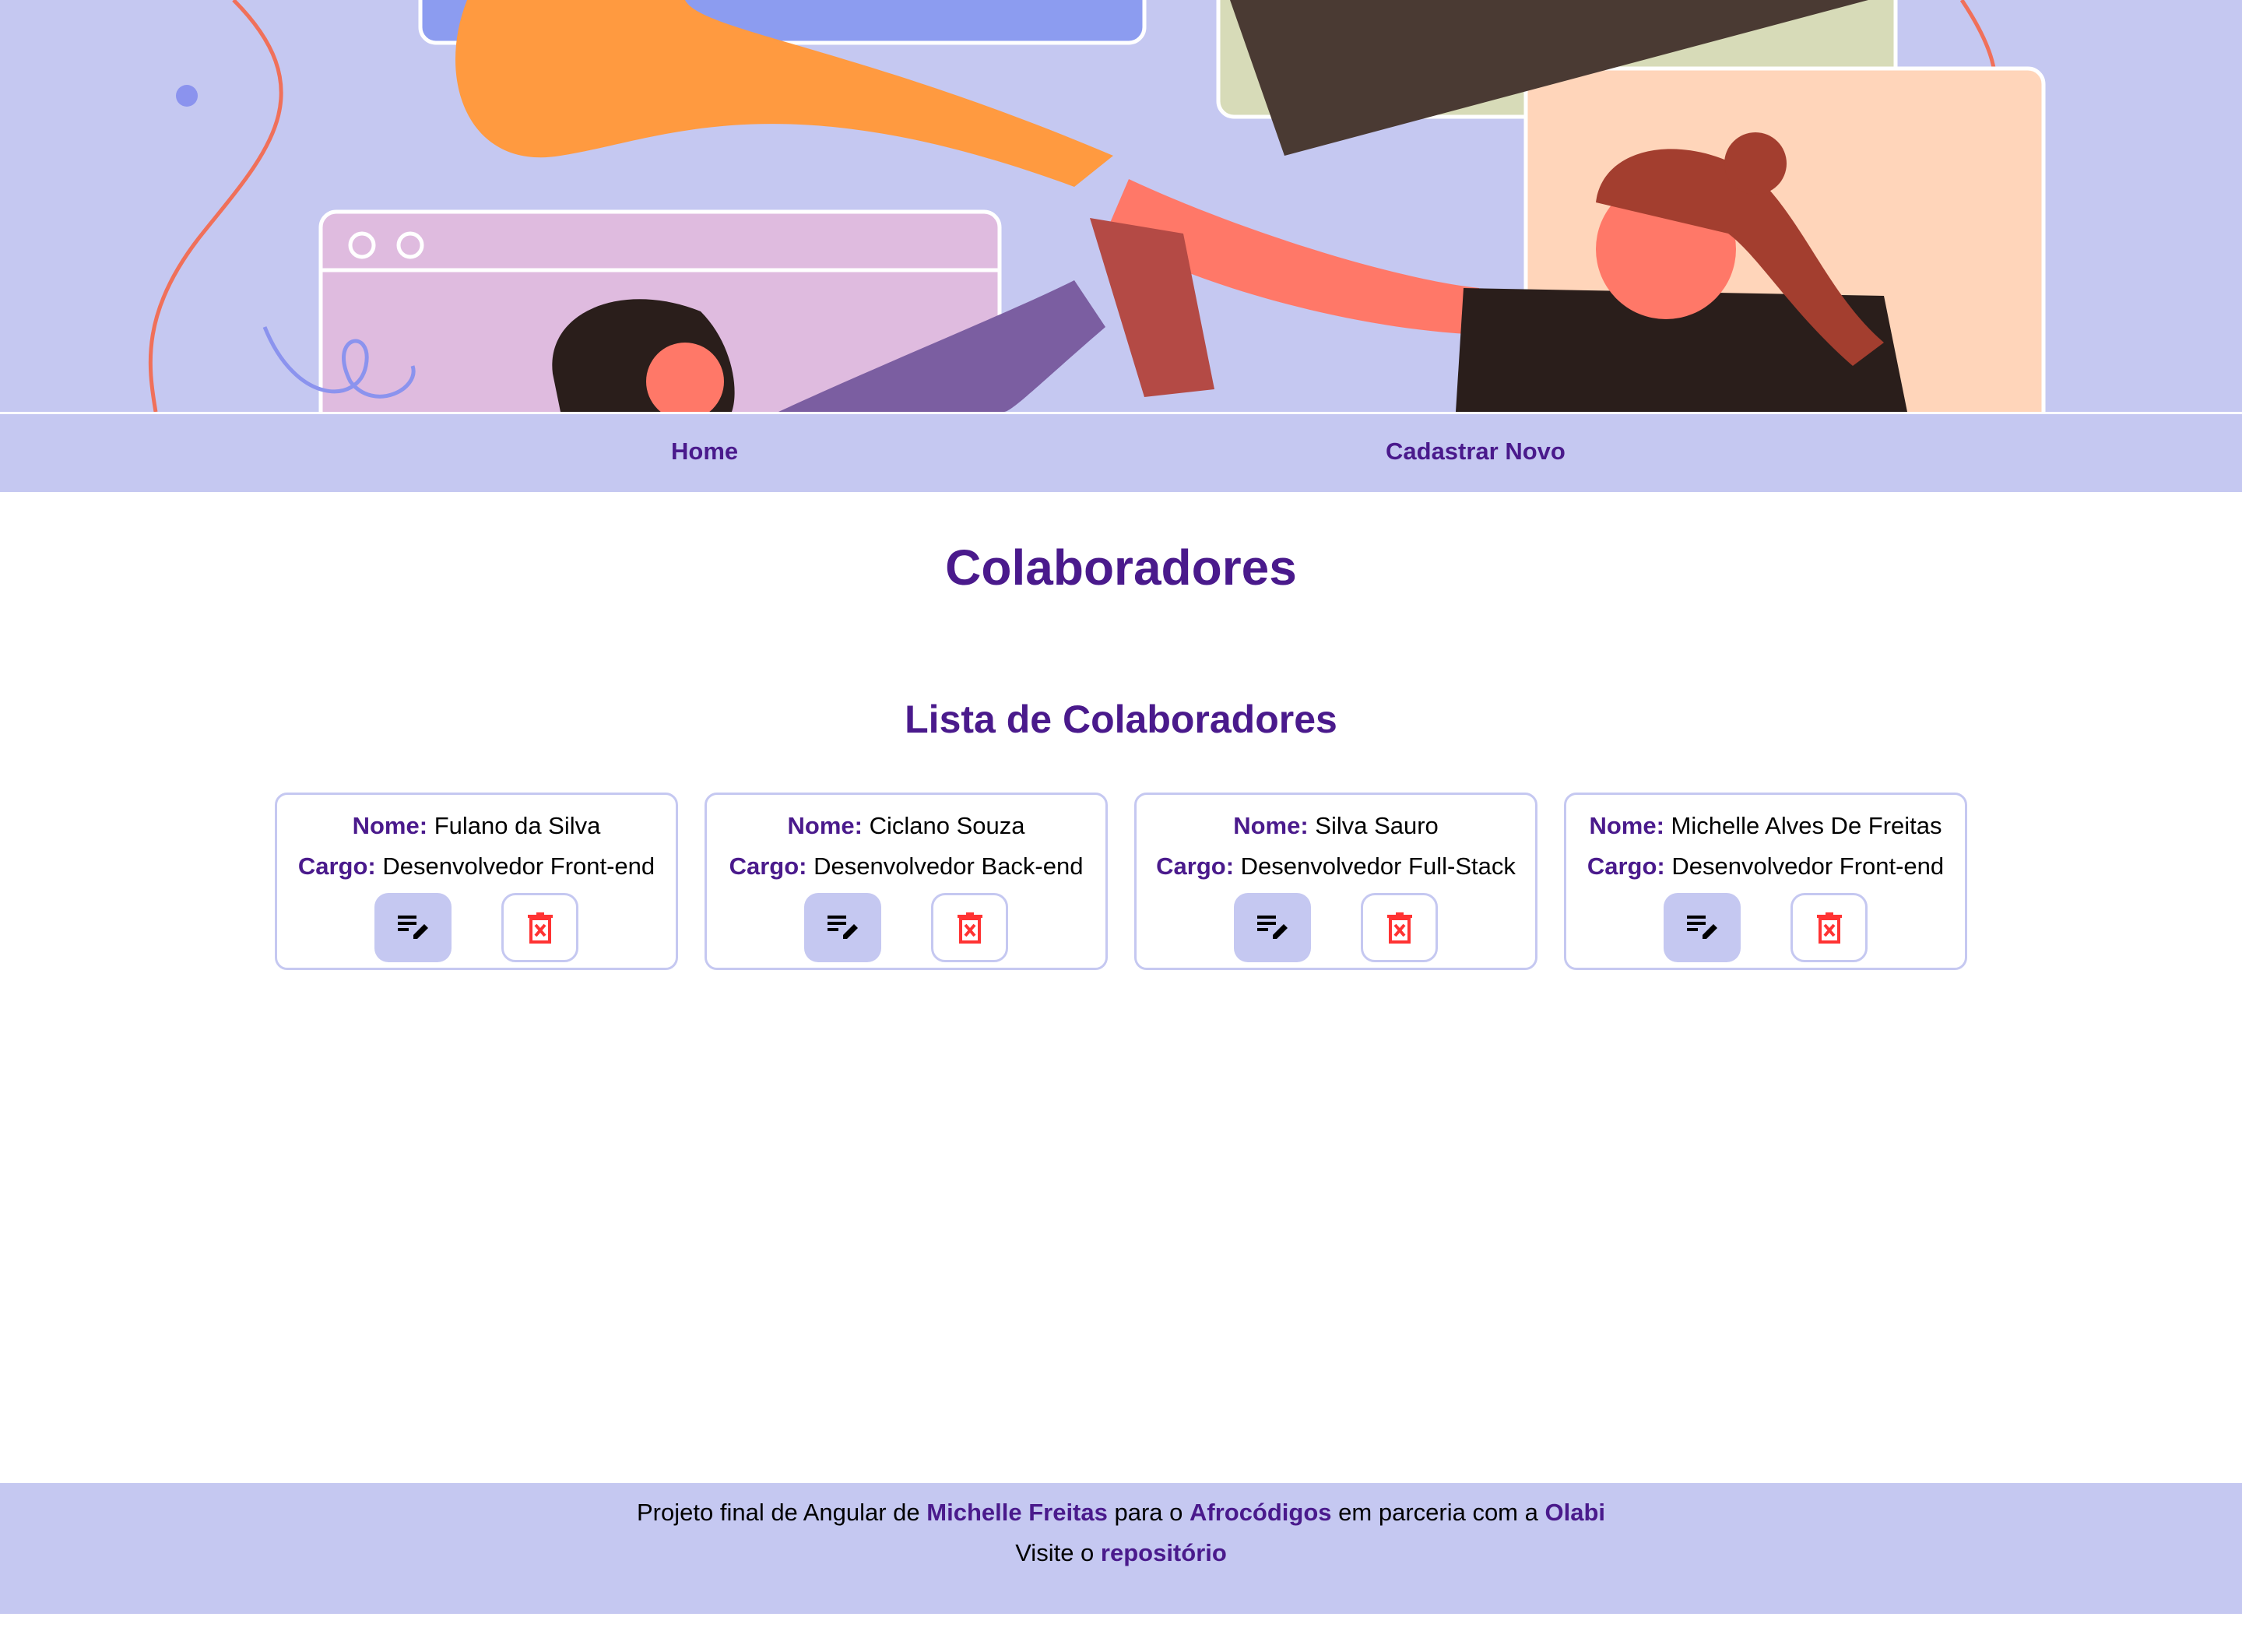 This screenshot has width=2242, height=1652. I want to click on collaborator-role: Desenvolvedor Full-Stack, so click(1378, 866).